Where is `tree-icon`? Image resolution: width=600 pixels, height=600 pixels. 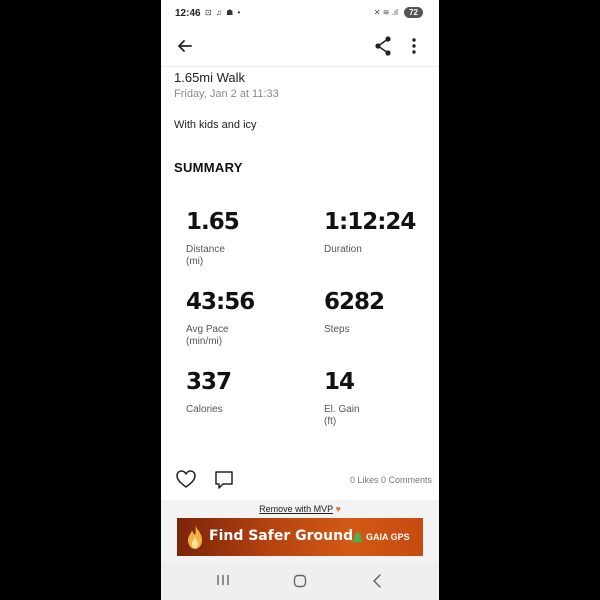
tree-icon is located at coordinates (357, 536).